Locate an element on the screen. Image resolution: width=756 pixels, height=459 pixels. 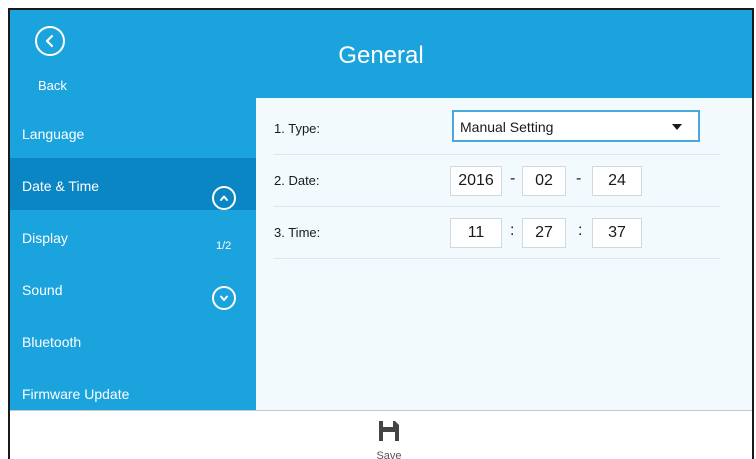
time-row: 3. Time: 11 : 27 : 37 is located at coordinates (497, 232).